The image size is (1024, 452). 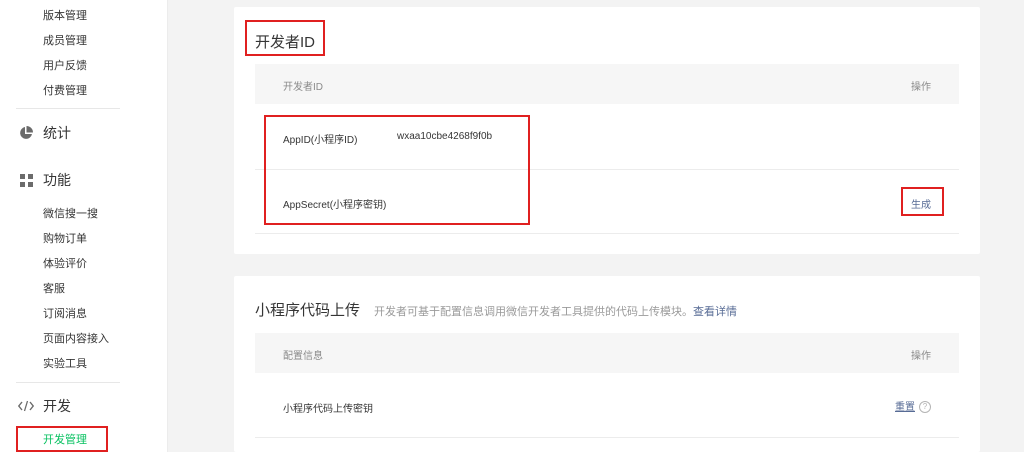 I want to click on sidebar-item-page-content: 页面内容接入, so click(x=76, y=339).